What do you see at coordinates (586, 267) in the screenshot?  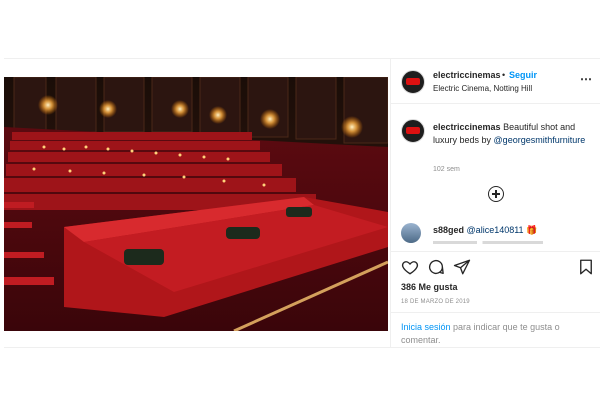 I see `bookmark-icon` at bounding box center [586, 267].